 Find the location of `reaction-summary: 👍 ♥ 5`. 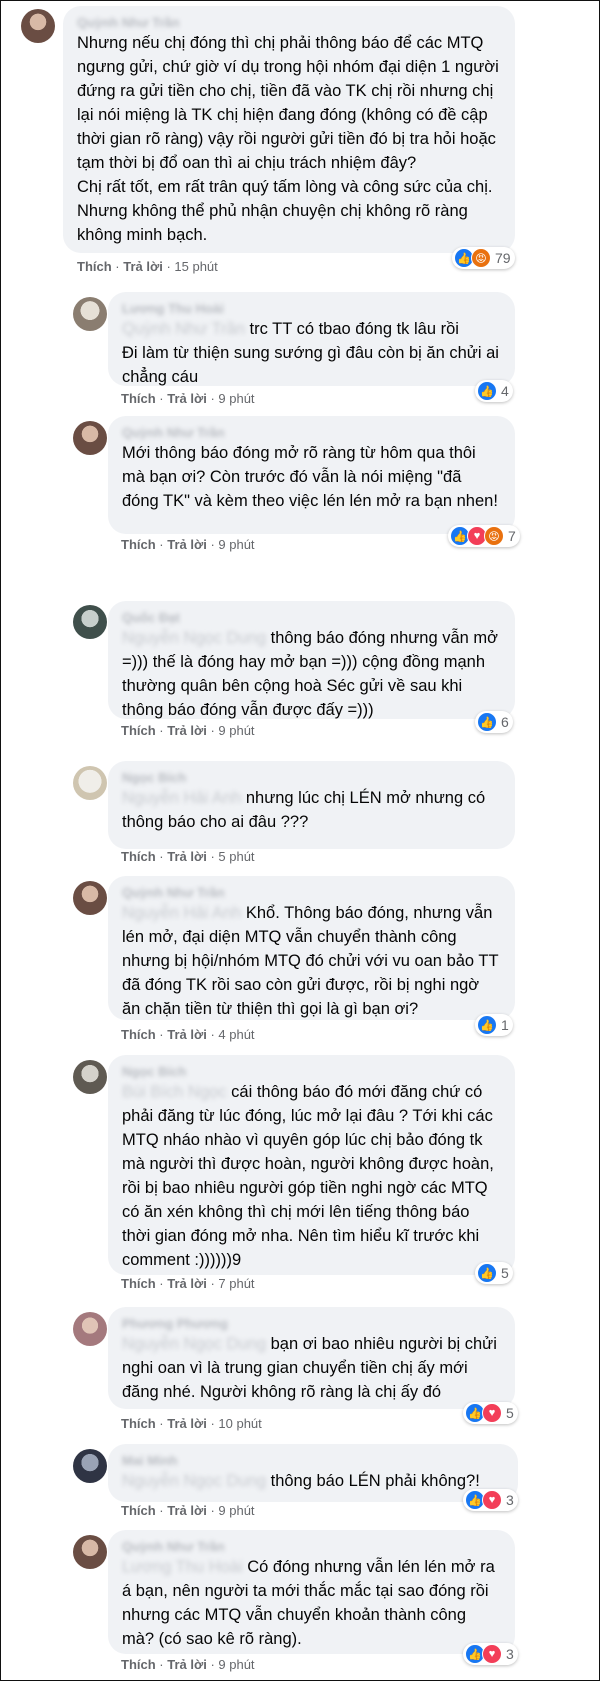

reaction-summary: 👍 ♥ 5 is located at coordinates (490, 1413).